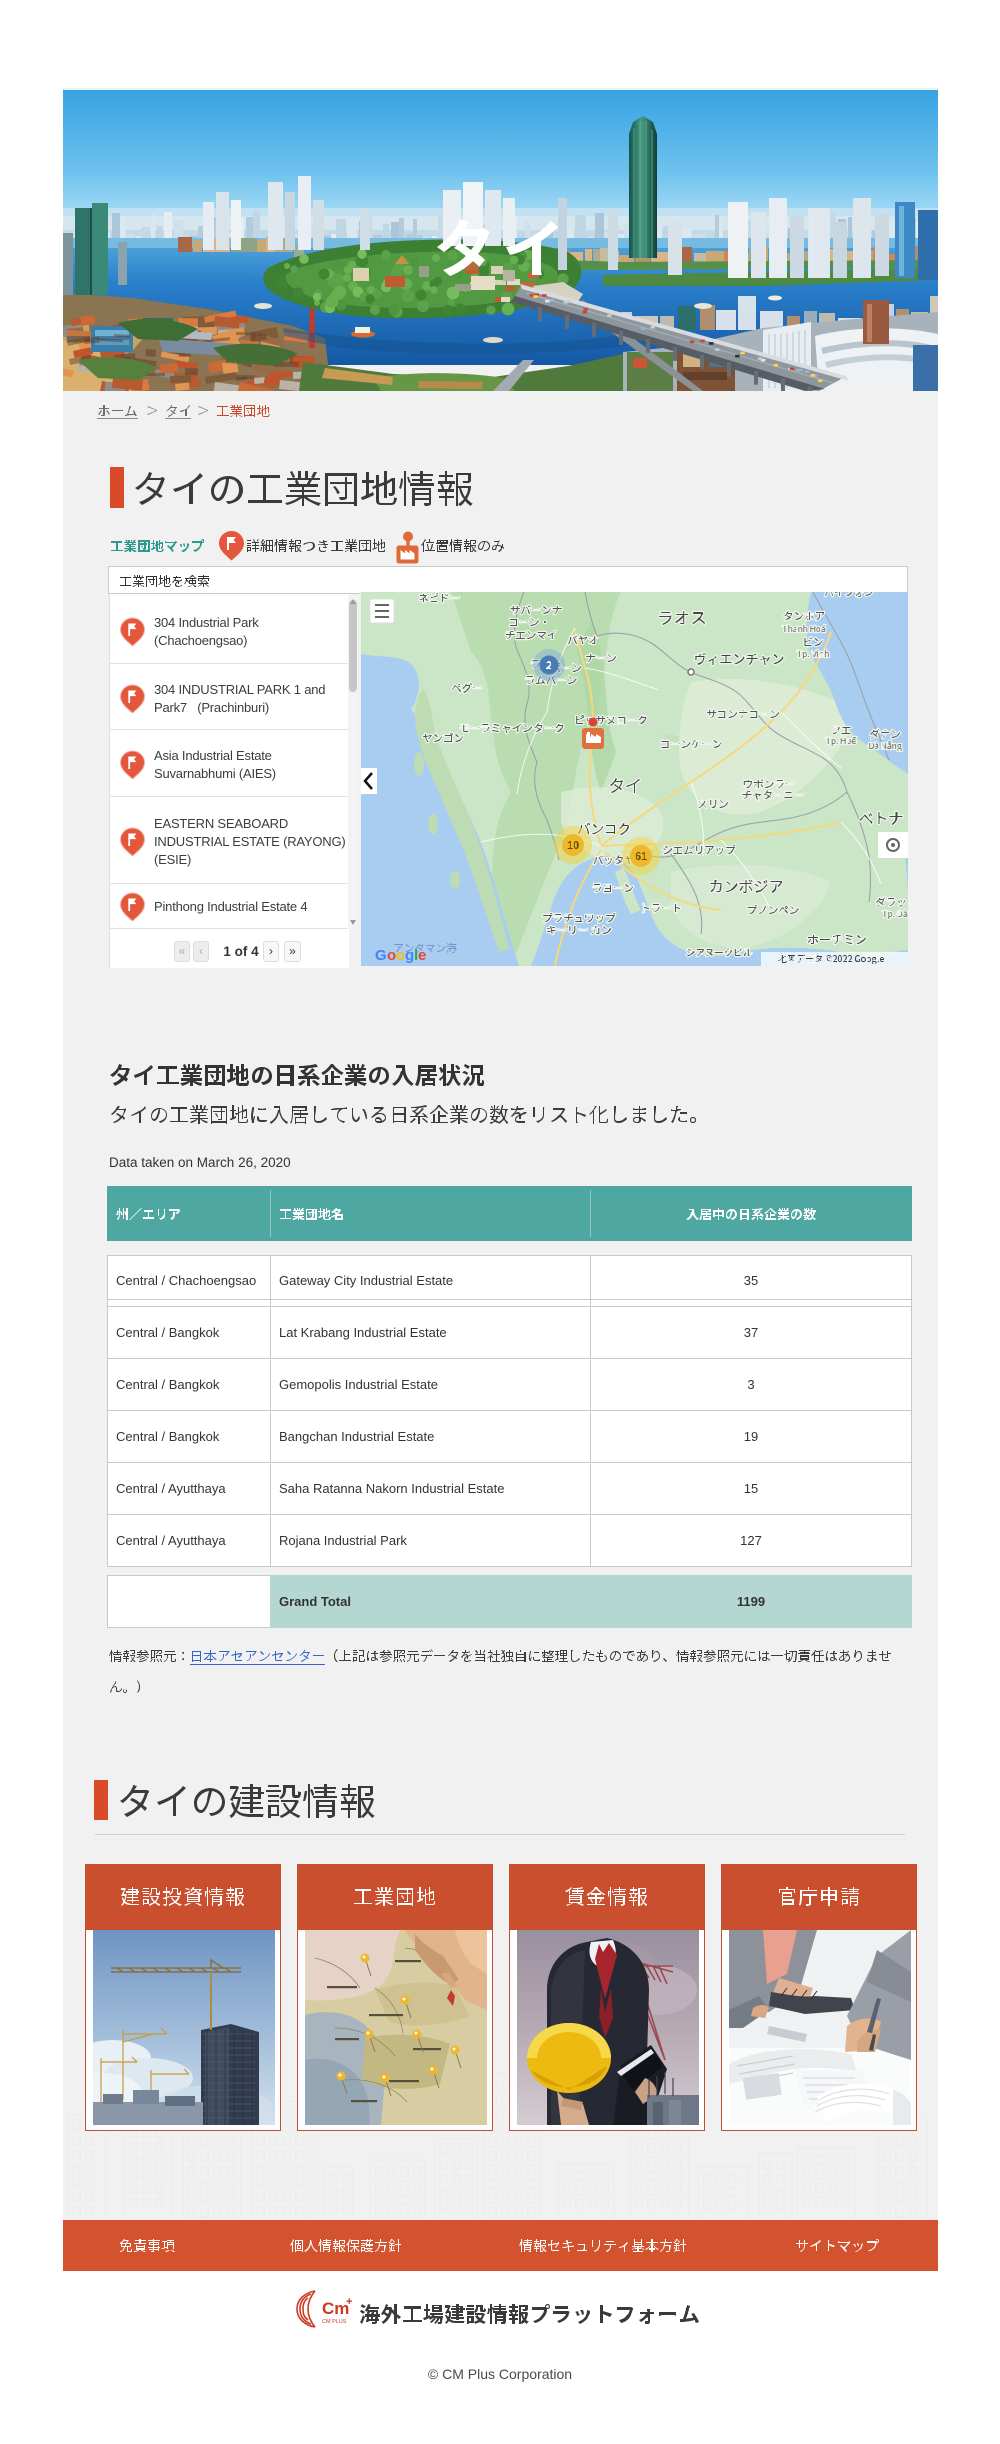 The image size is (1000, 2444). Describe the element at coordinates (381, 955) in the screenshot. I see `svg-text: G` at that location.